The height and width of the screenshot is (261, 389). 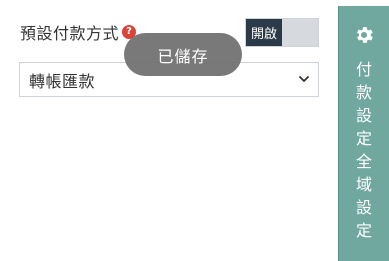 What do you see at coordinates (365, 35) in the screenshot?
I see `gear-icon` at bounding box center [365, 35].